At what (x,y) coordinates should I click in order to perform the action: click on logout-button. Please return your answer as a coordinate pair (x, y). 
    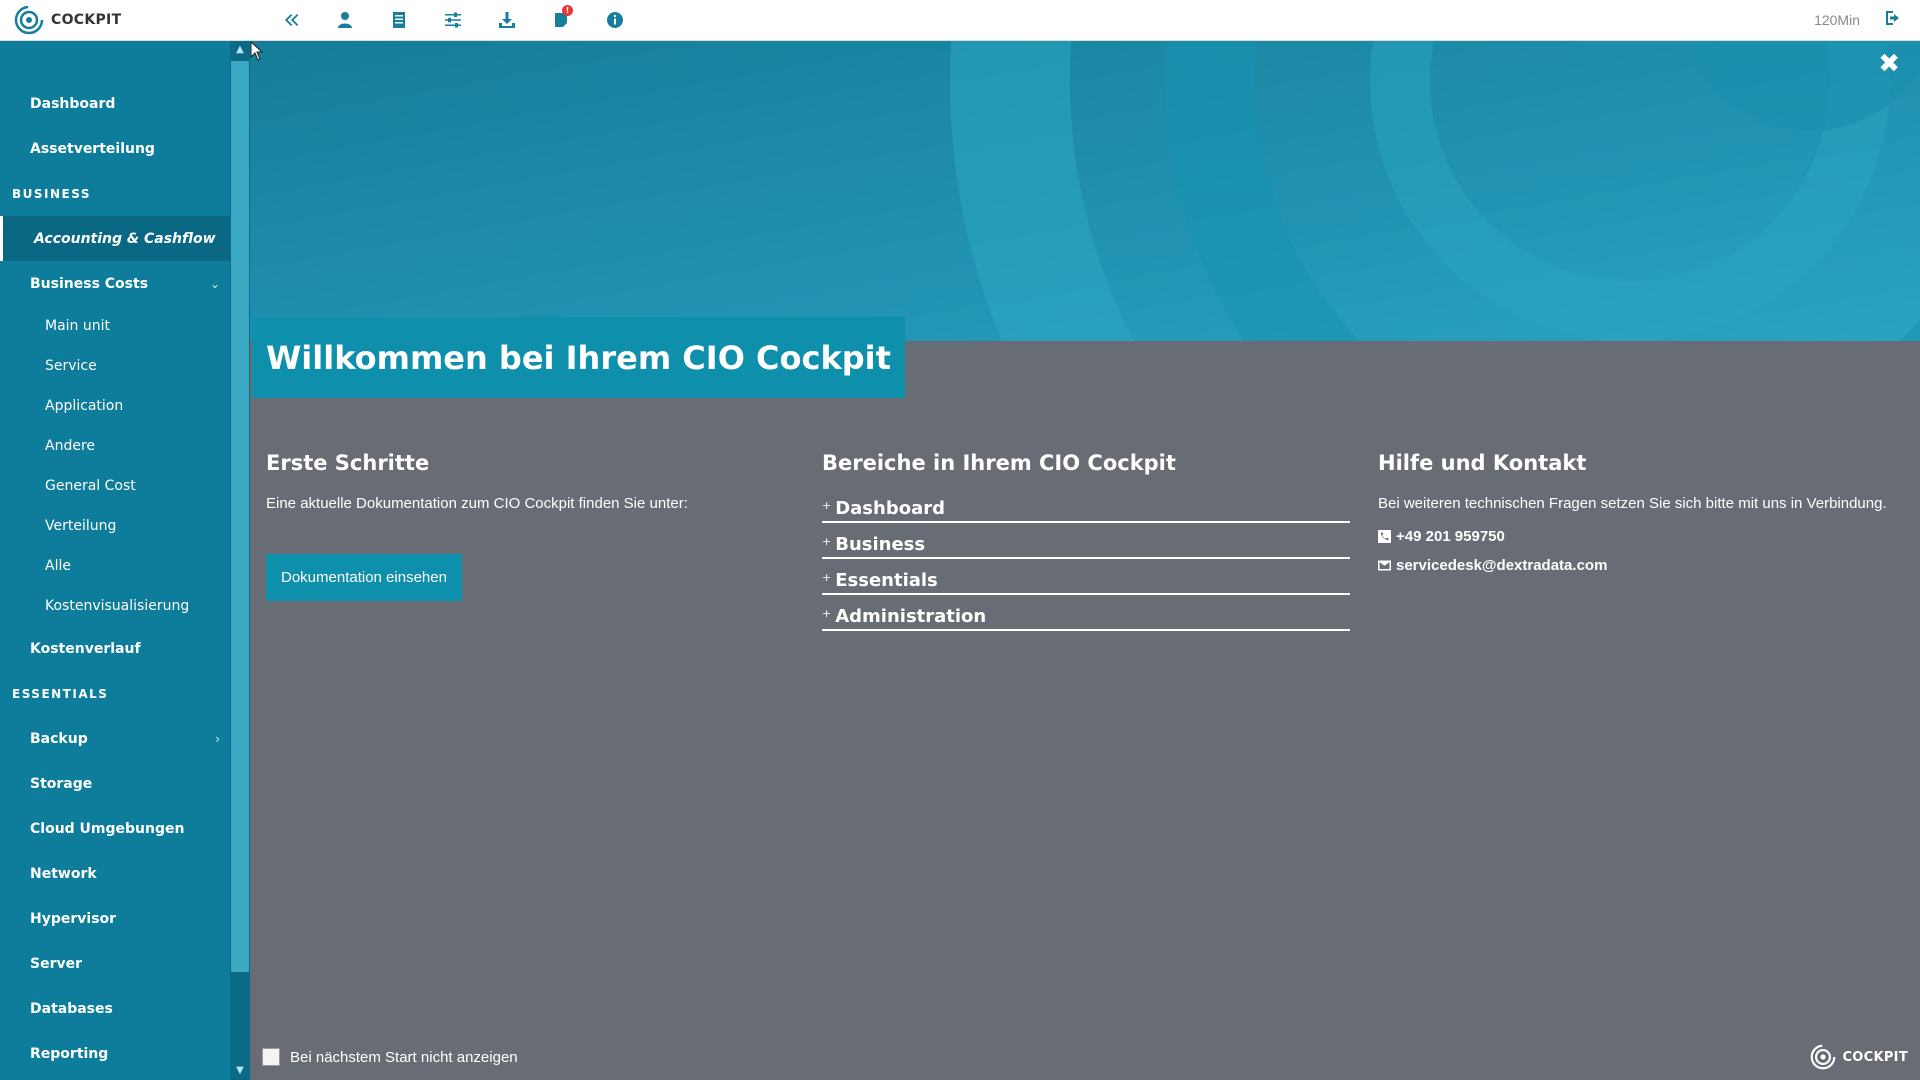
    Looking at the image, I should click on (1893, 20).